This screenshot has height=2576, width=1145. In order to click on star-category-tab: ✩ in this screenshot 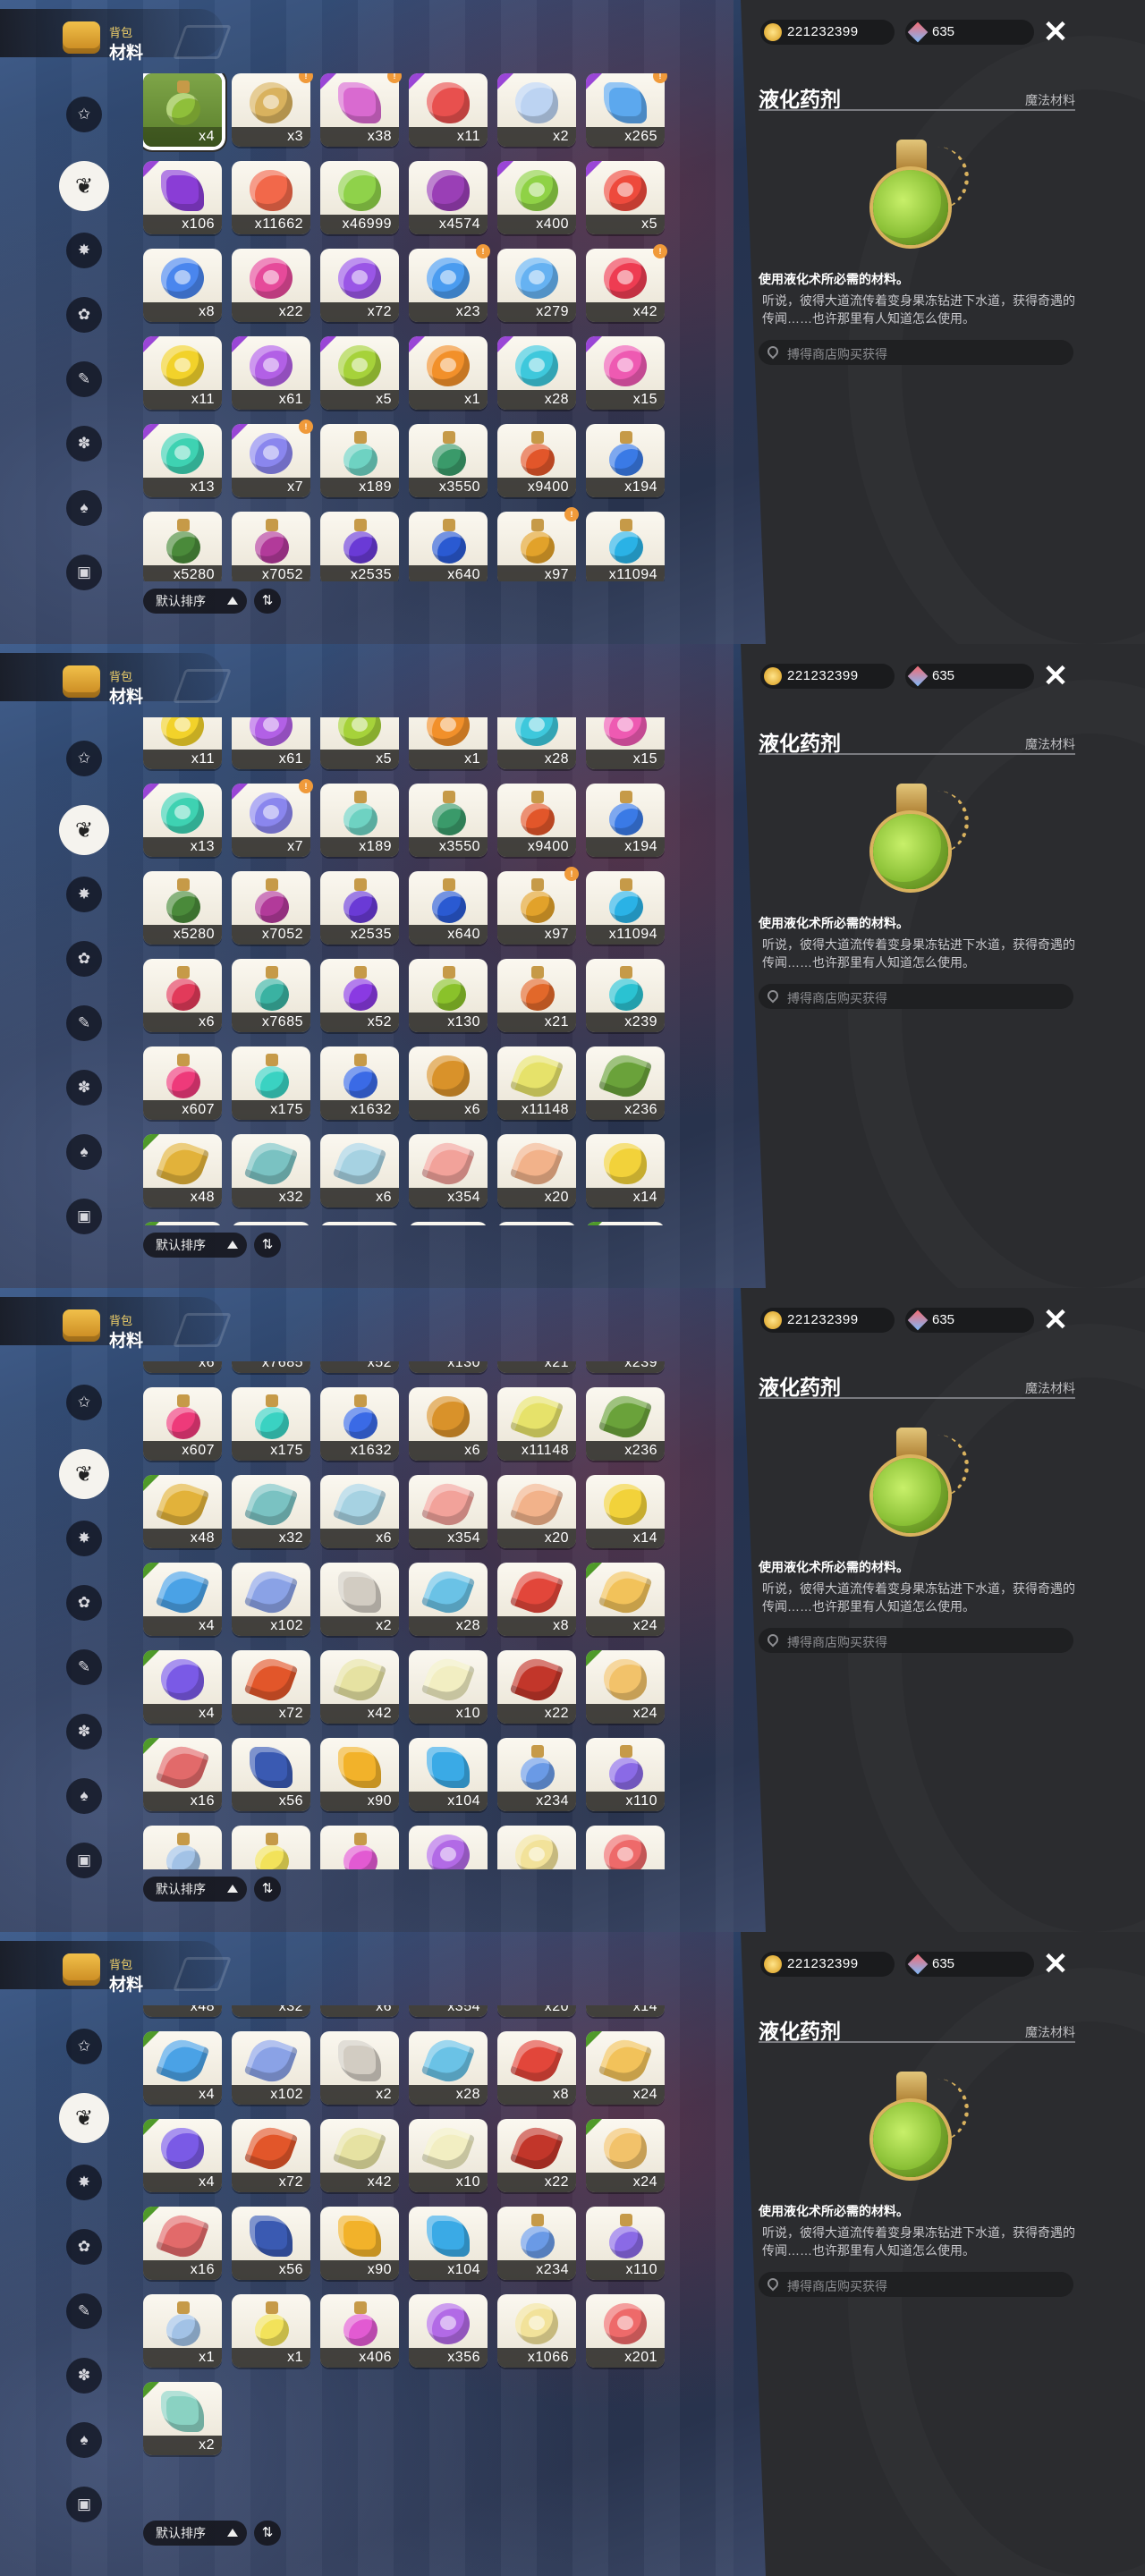, I will do `click(84, 2046)`.